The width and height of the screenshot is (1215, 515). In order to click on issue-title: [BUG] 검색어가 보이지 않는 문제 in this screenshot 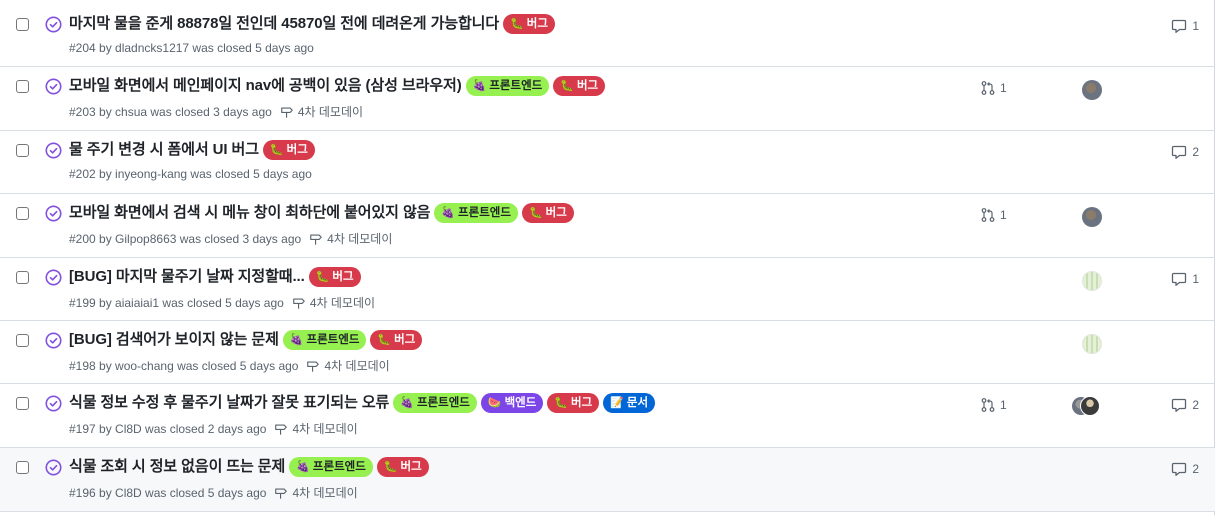, I will do `click(174, 340)`.